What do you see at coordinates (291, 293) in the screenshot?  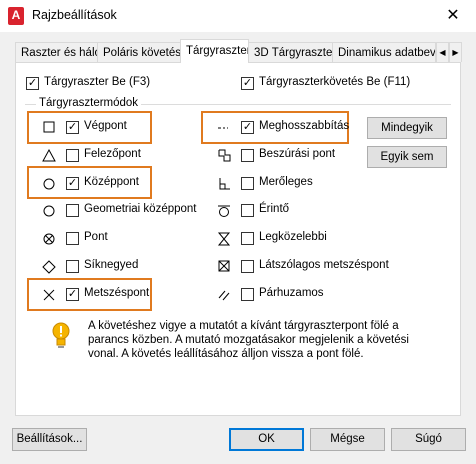 I see `parallel-label: Párhuzamos` at bounding box center [291, 293].